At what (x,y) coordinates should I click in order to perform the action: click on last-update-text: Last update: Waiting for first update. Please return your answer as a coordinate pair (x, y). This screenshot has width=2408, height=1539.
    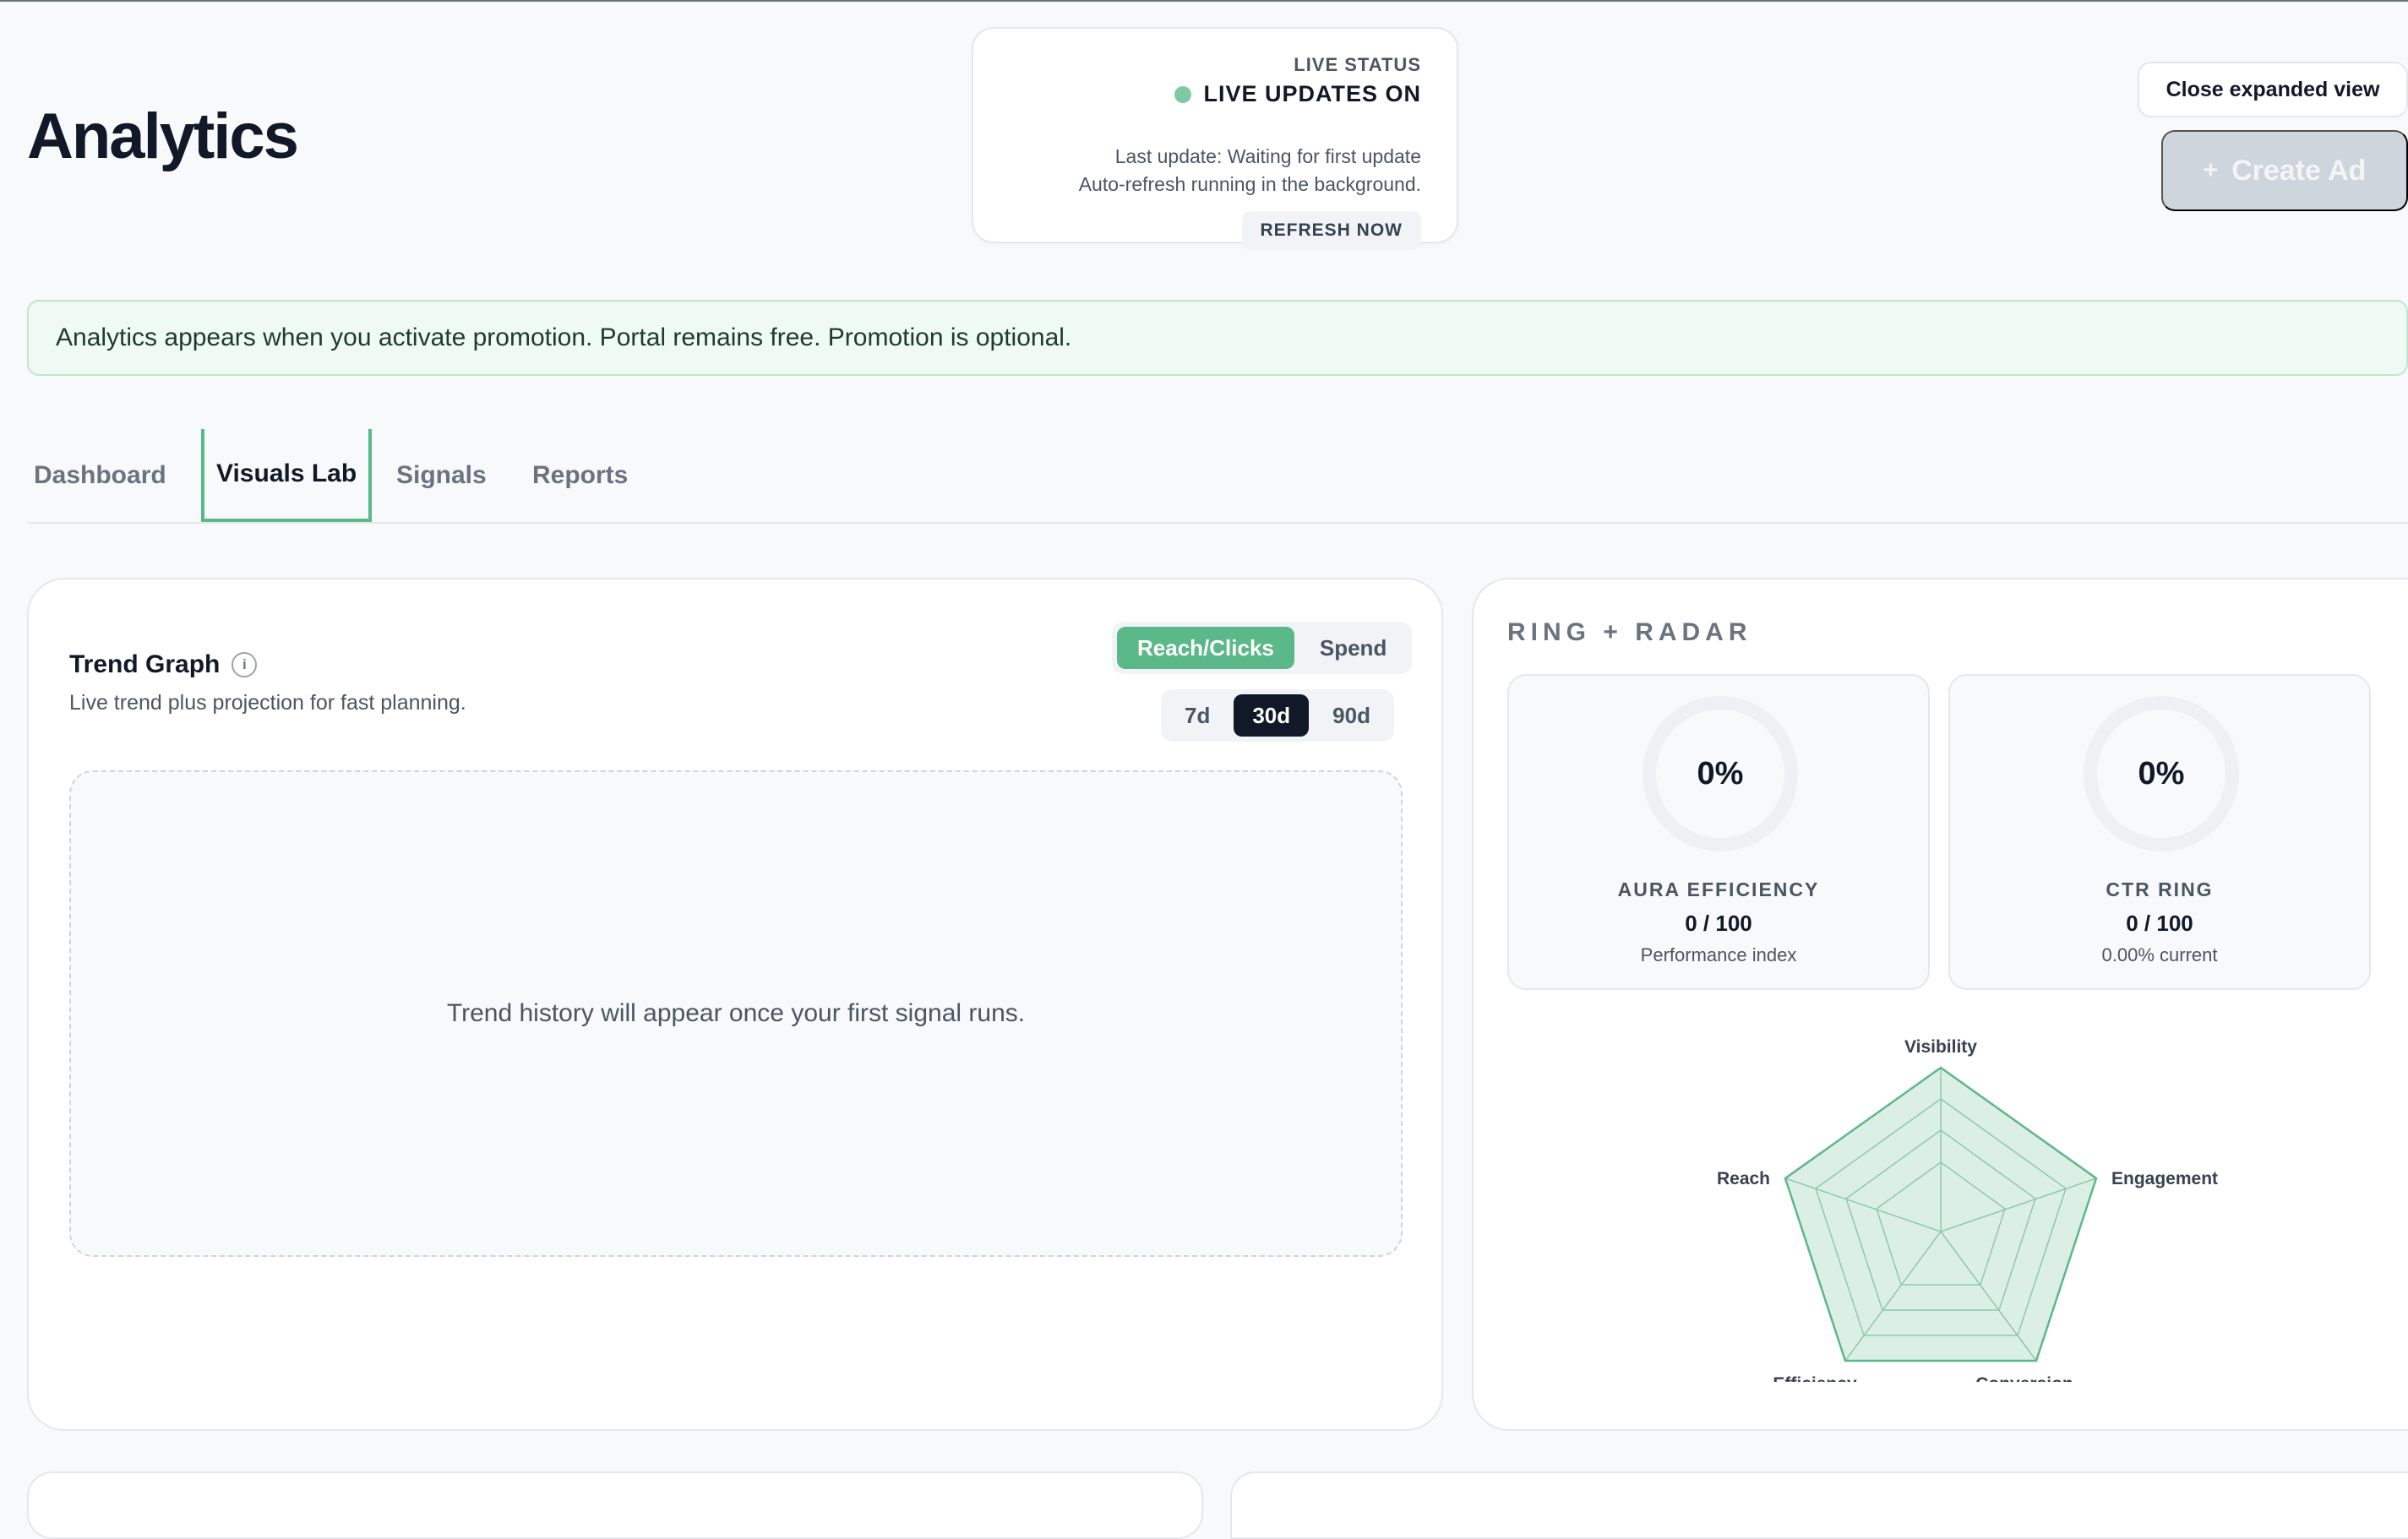
    Looking at the image, I should click on (1267, 156).